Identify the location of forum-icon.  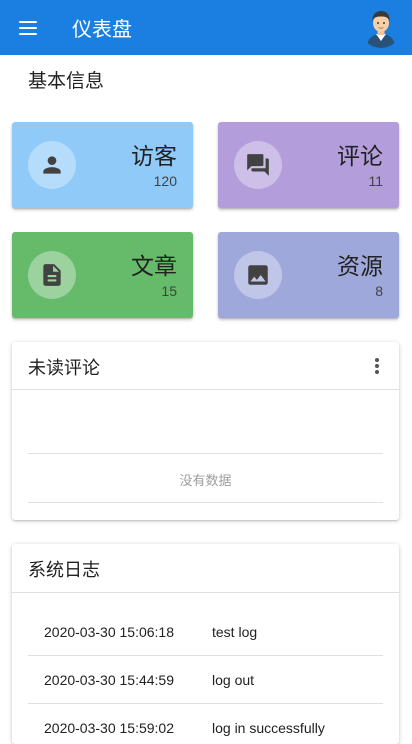
(258, 165).